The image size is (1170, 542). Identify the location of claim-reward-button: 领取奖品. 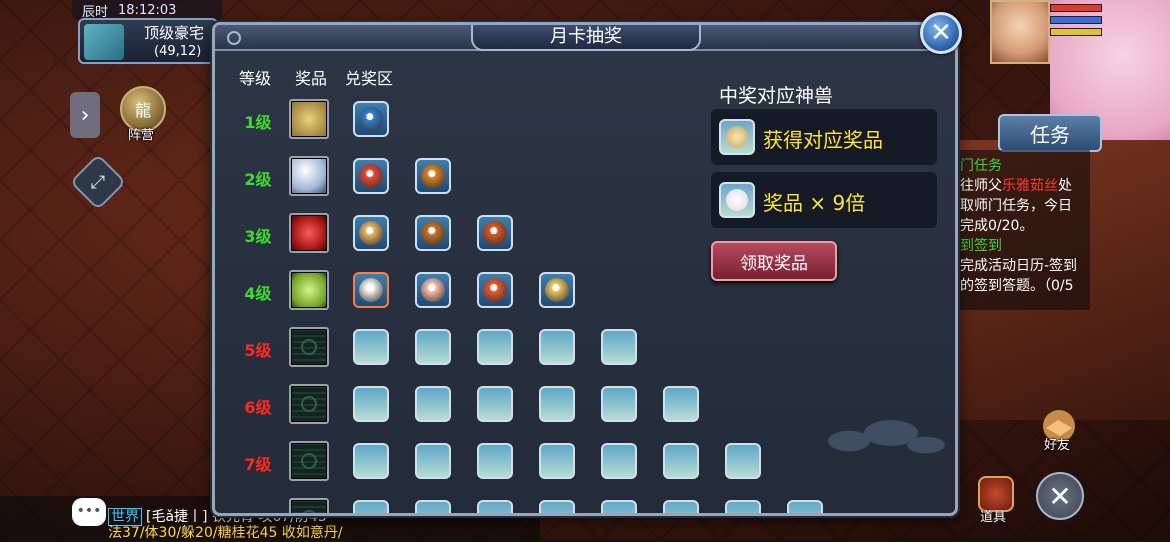
(774, 261).